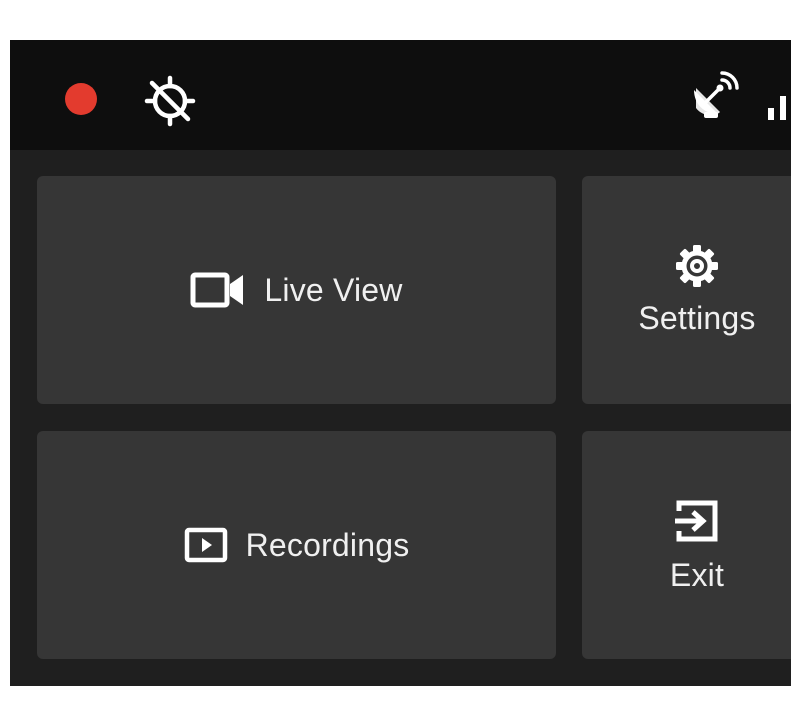  Describe the element at coordinates (170, 101) in the screenshot. I see `gps-off-icon` at that location.